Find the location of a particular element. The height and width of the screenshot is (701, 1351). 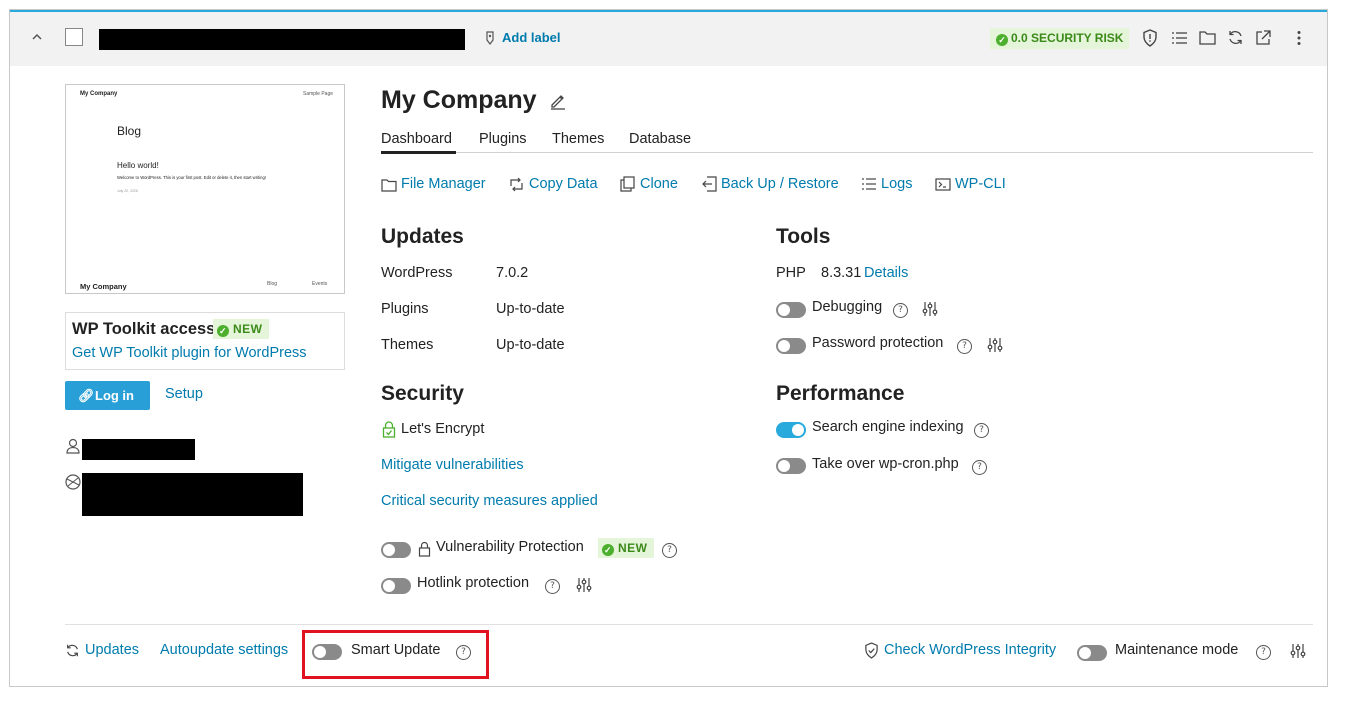

tab-themes: Themes is located at coordinates (578, 139).